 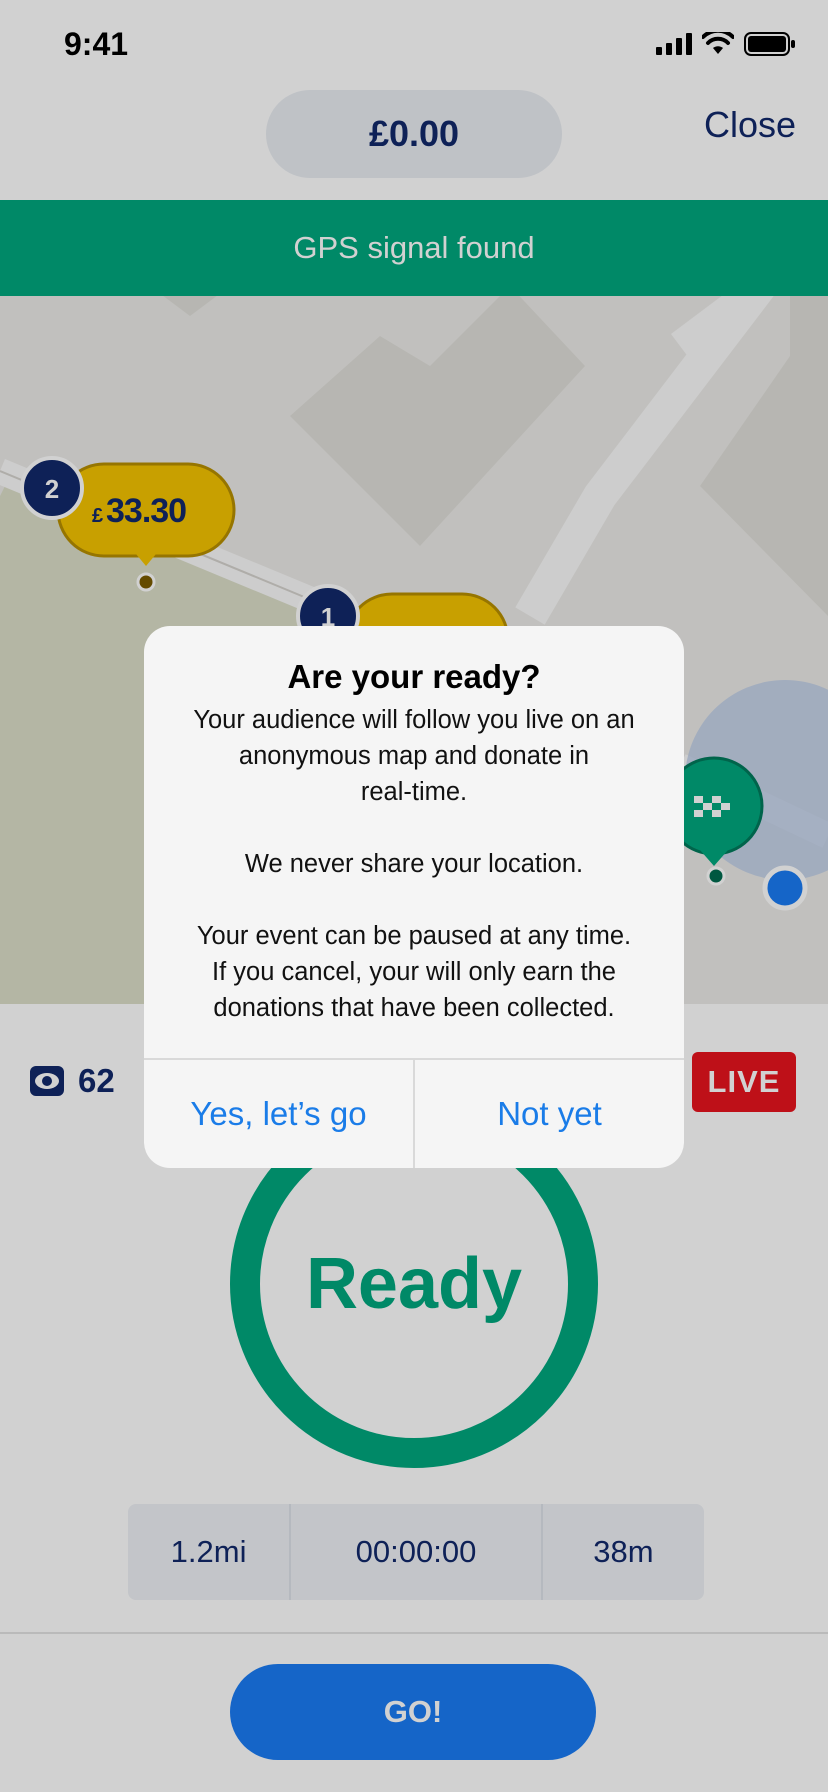 I want to click on not-yet-button: Not yet, so click(x=548, y=1114).